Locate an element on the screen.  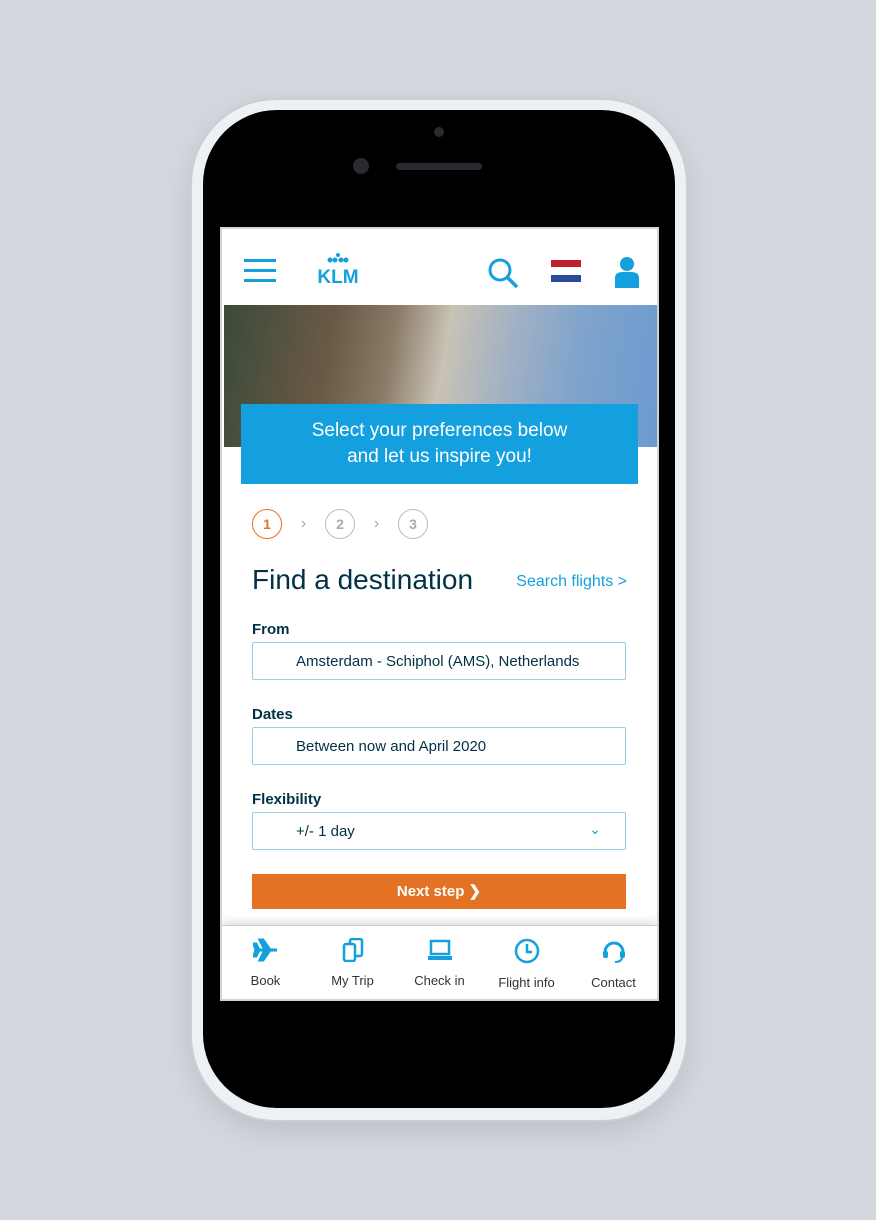
crown-icon is located at coordinates (338, 258).